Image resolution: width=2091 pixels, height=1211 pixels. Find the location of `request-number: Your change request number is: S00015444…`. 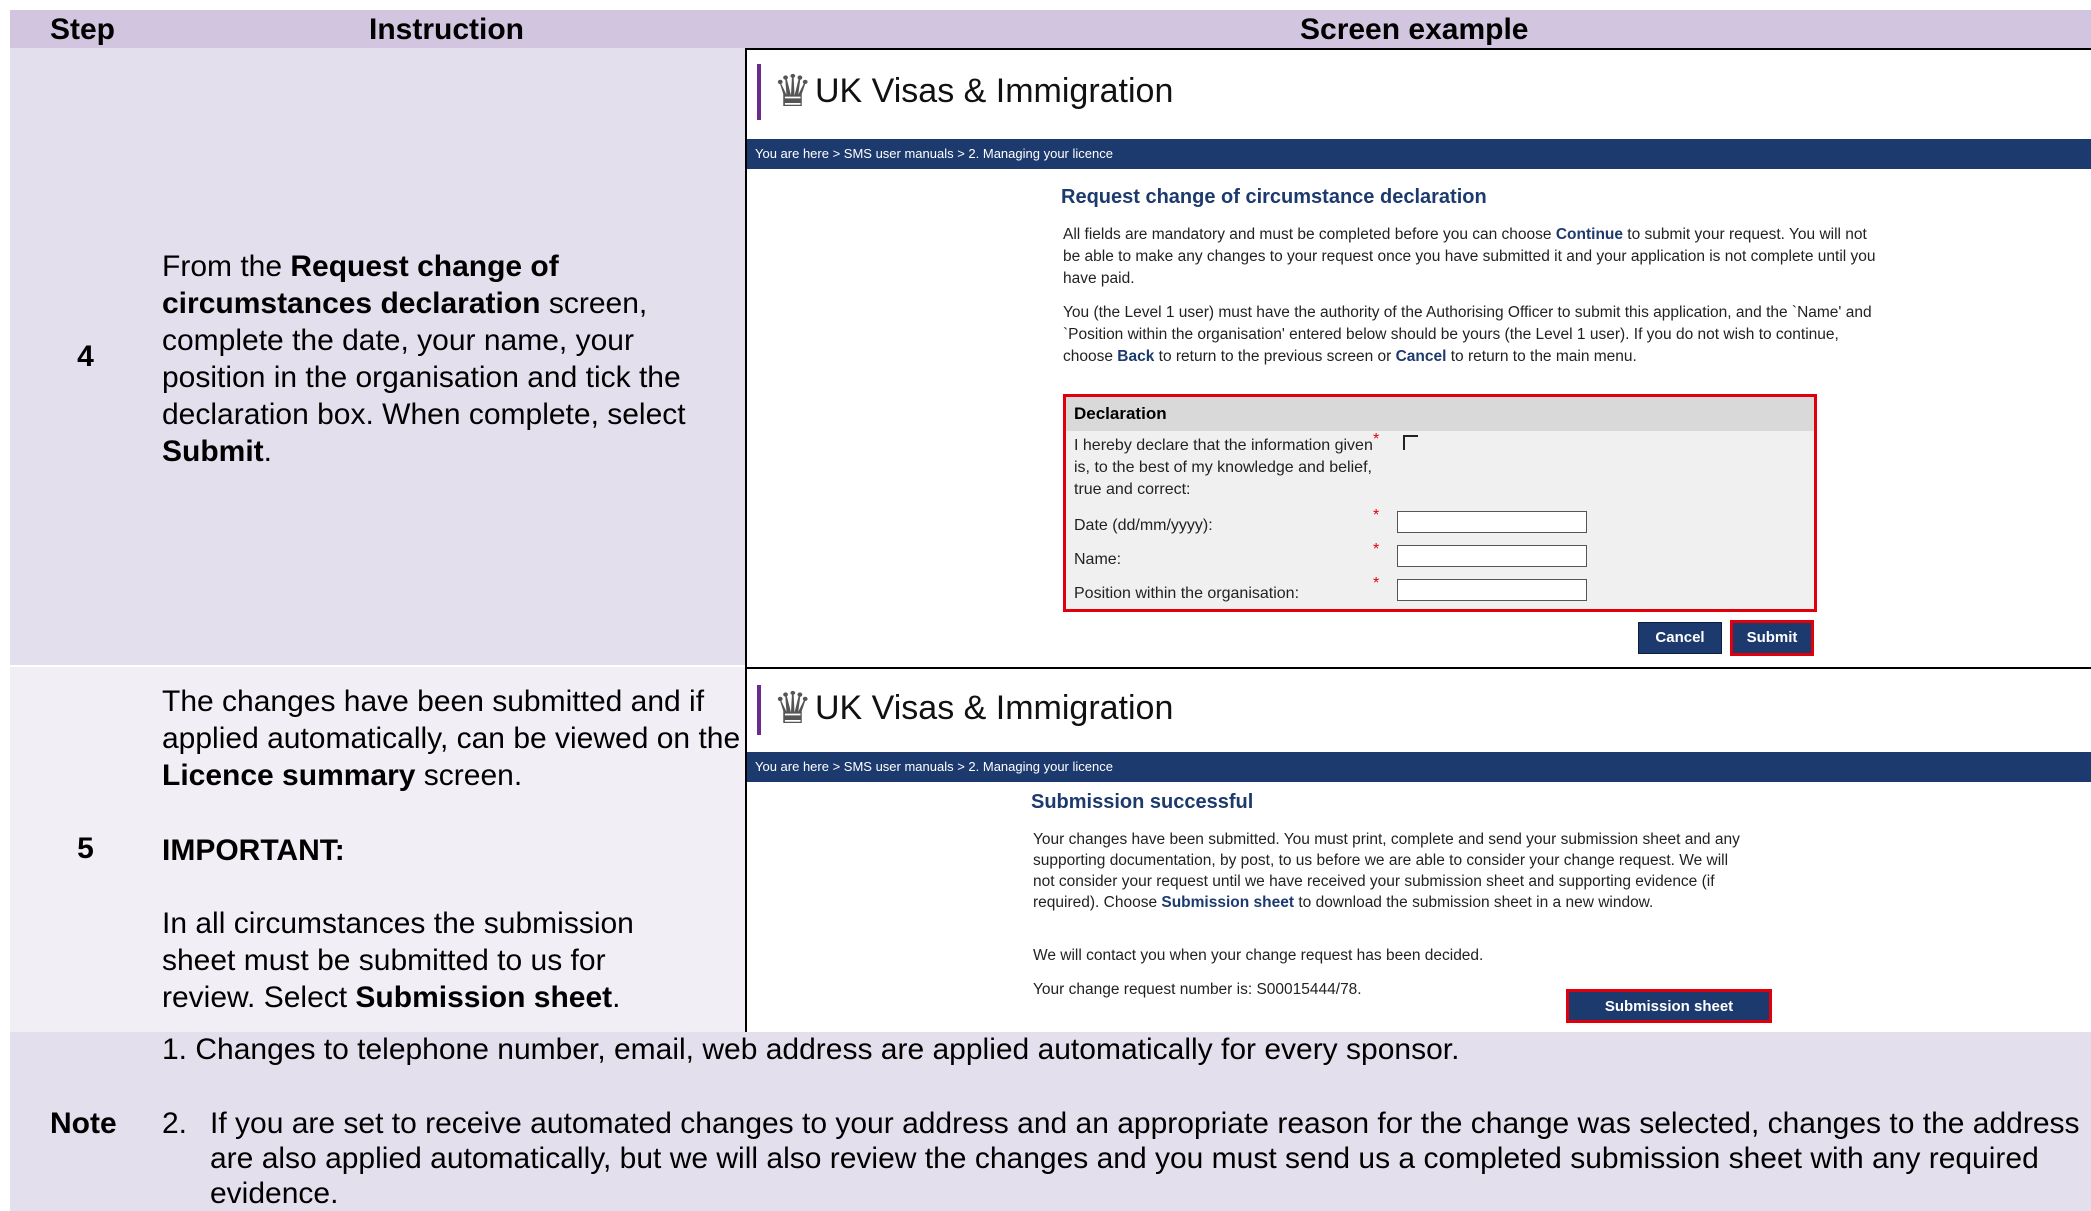

request-number: Your change request number is: S00015444… is located at coordinates (1197, 989).